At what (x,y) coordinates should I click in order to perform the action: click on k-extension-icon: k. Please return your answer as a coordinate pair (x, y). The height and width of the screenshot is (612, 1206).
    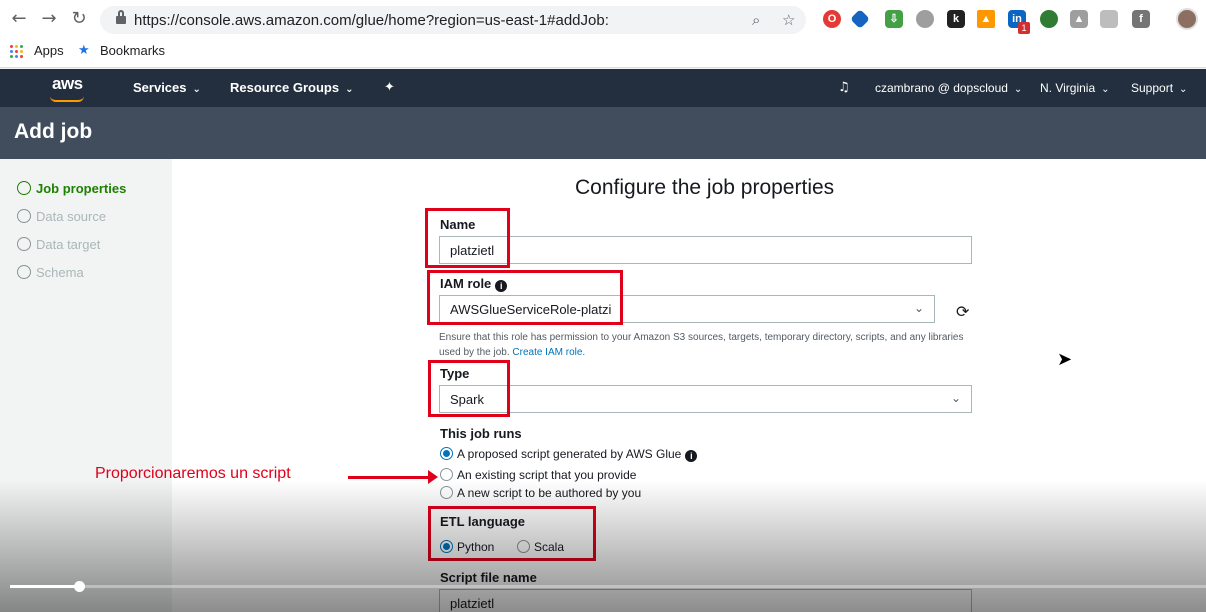
    Looking at the image, I should click on (956, 19).